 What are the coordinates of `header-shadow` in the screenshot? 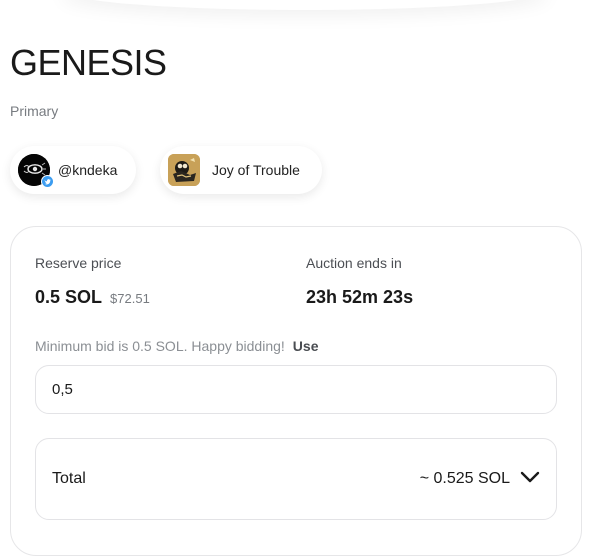 It's located at (305, 5).